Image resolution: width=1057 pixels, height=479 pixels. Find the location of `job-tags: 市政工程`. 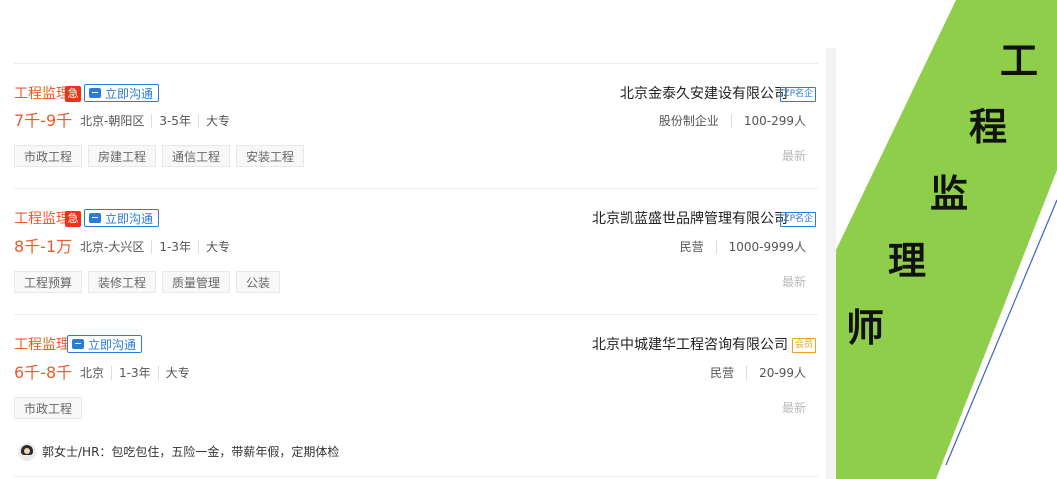

job-tags: 市政工程 is located at coordinates (51, 408).